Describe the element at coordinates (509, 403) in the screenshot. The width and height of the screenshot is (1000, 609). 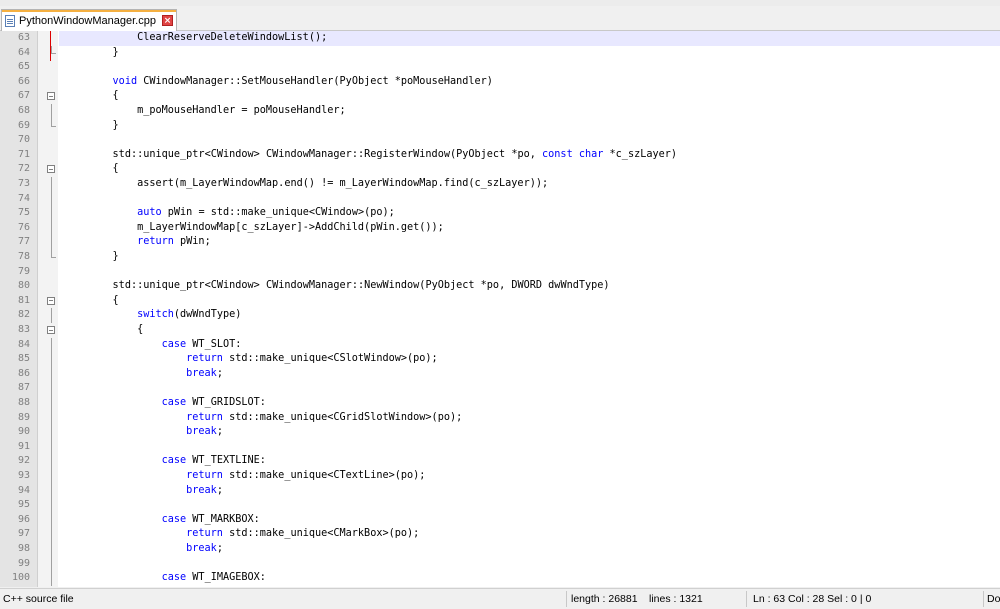
I see `code-line: 88 case WT_GRIDSLOT:` at that location.